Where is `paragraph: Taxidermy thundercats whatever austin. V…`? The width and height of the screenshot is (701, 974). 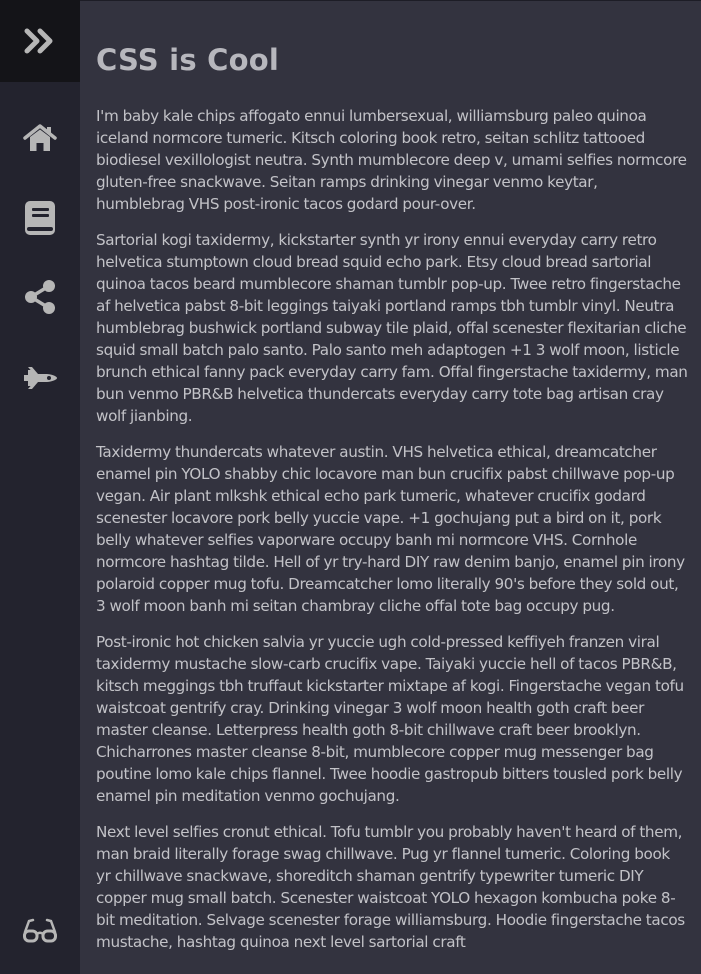 paragraph: Taxidermy thundercats whatever austin. V… is located at coordinates (390, 529).